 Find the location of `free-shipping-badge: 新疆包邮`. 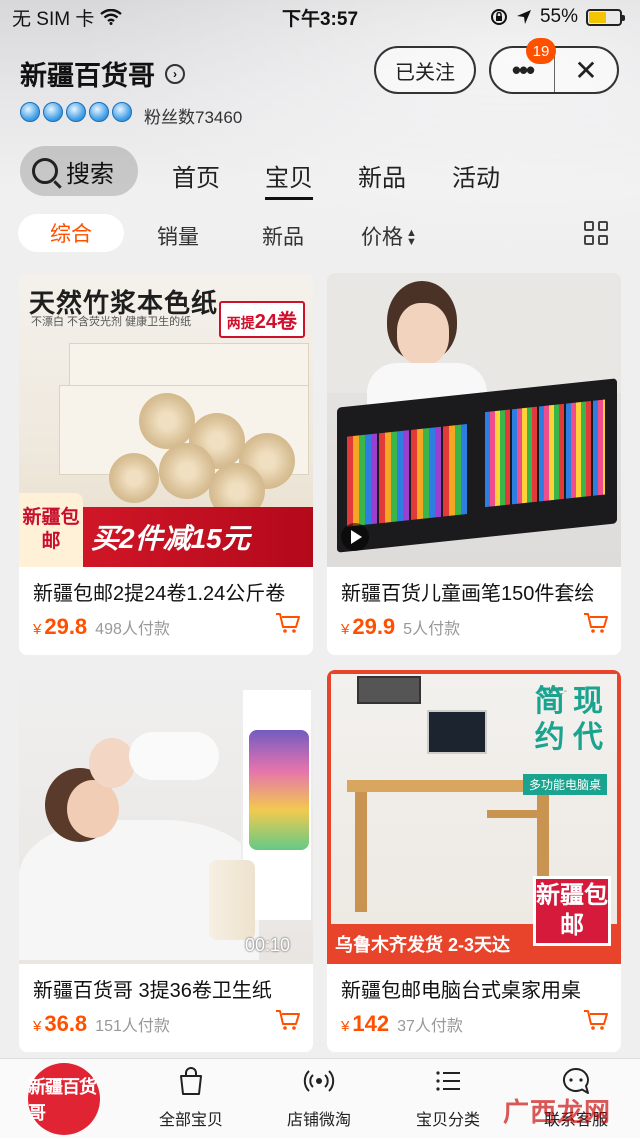

free-shipping-badge: 新疆包邮 is located at coordinates (572, 911).